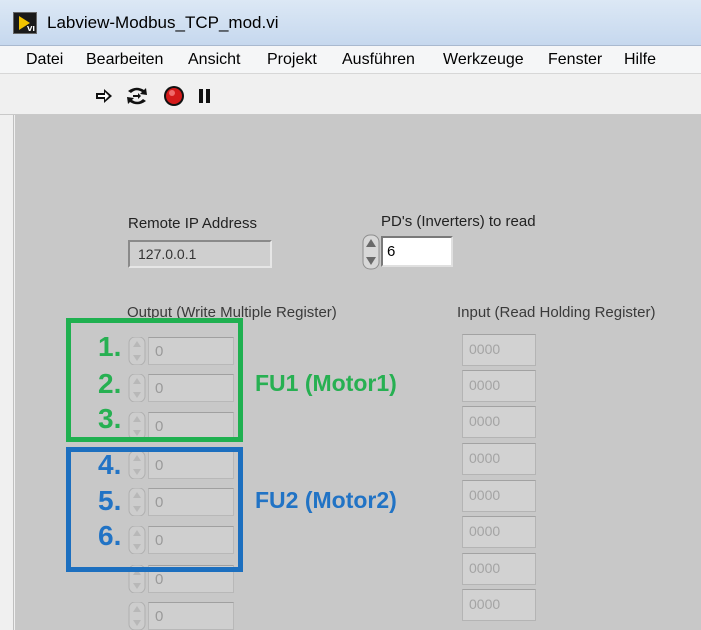 Image resolution: width=701 pixels, height=630 pixels. Describe the element at coordinates (154, 509) in the screenshot. I see `fu2-group-frame` at that location.